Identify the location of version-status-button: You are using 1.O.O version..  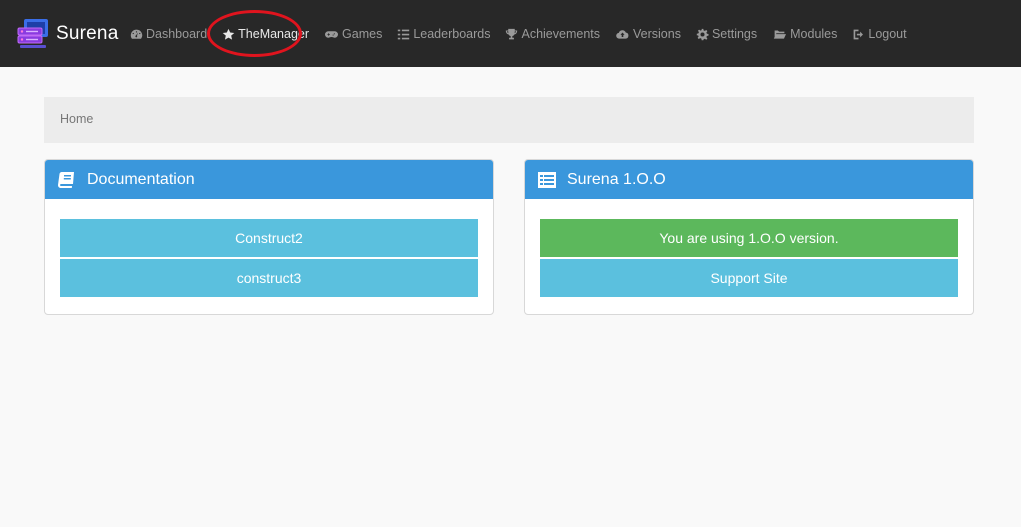
(749, 238).